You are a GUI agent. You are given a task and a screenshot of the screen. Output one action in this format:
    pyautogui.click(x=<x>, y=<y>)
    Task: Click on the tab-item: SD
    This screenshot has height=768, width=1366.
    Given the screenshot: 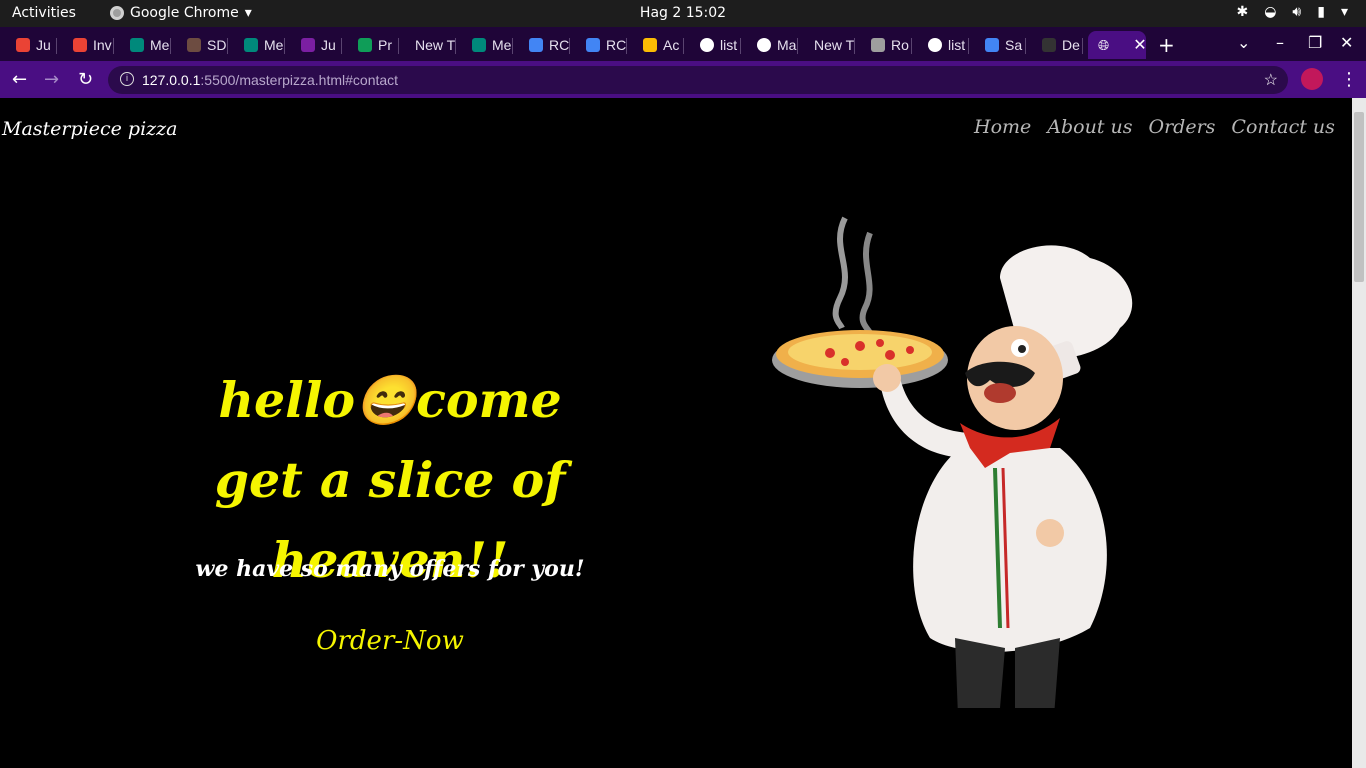 What is the action you would take?
    pyautogui.click(x=199, y=45)
    